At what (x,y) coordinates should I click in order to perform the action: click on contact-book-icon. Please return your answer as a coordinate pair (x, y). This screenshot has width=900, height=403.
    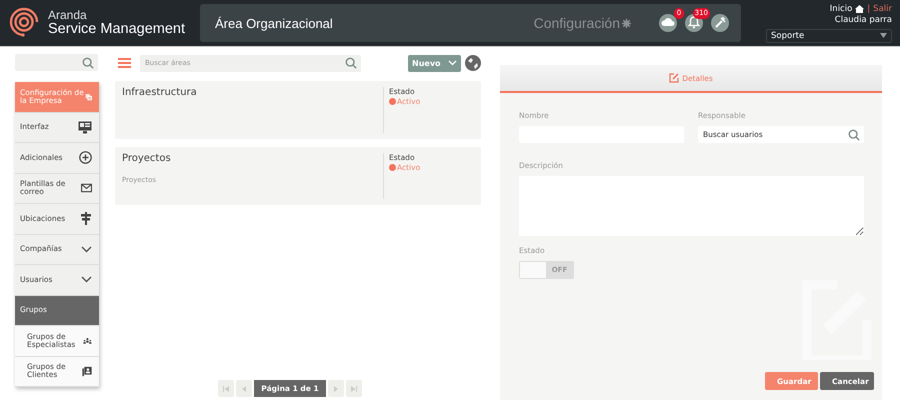
    Looking at the image, I should click on (87, 371).